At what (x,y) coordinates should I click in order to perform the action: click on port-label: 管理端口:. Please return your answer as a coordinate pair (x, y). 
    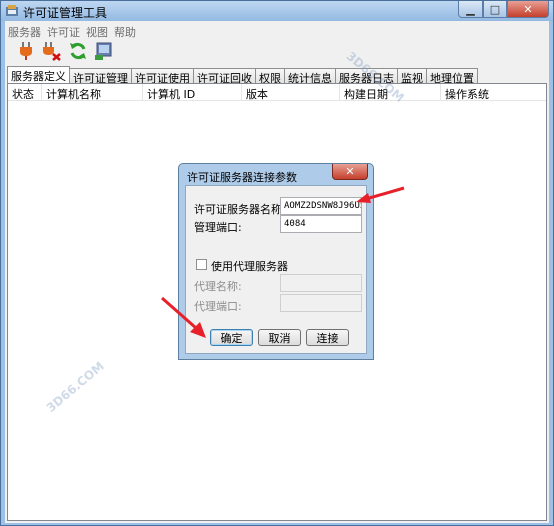
    Looking at the image, I should click on (218, 227).